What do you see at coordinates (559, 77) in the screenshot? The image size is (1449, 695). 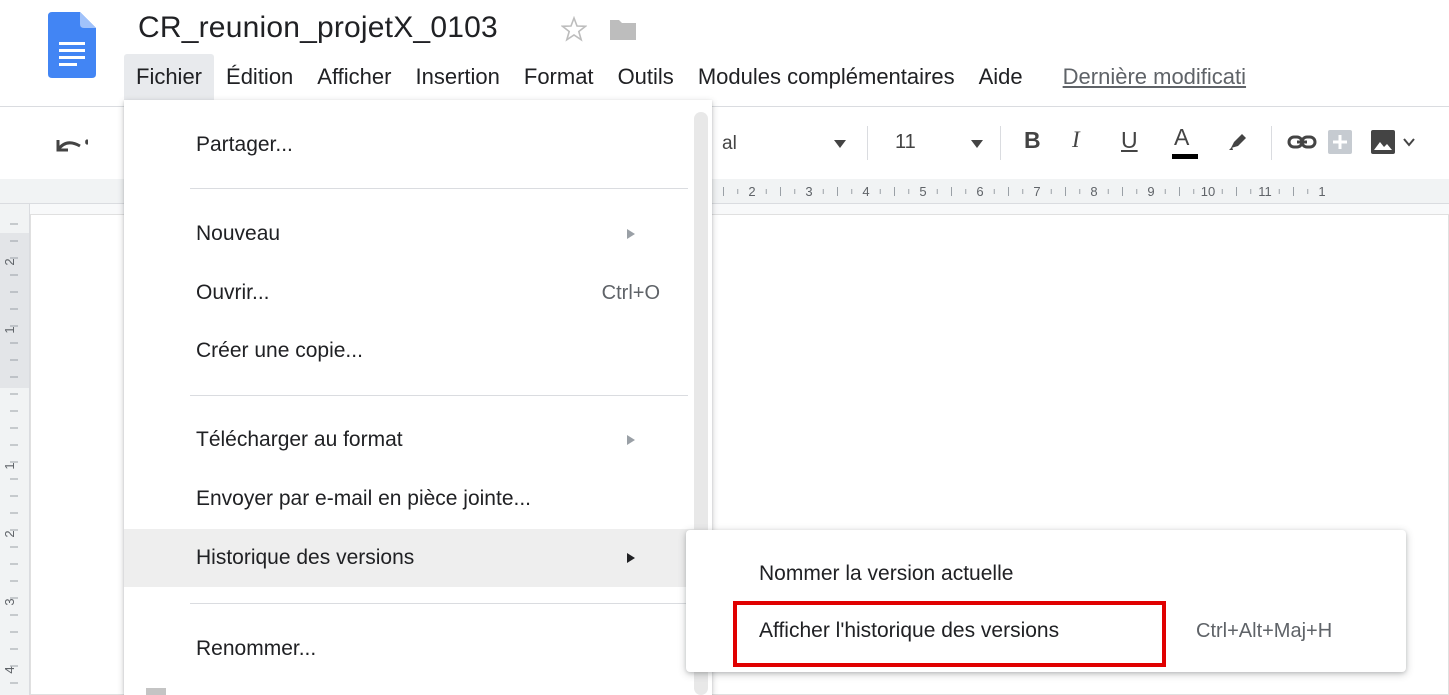 I see `menu-format: Format` at bounding box center [559, 77].